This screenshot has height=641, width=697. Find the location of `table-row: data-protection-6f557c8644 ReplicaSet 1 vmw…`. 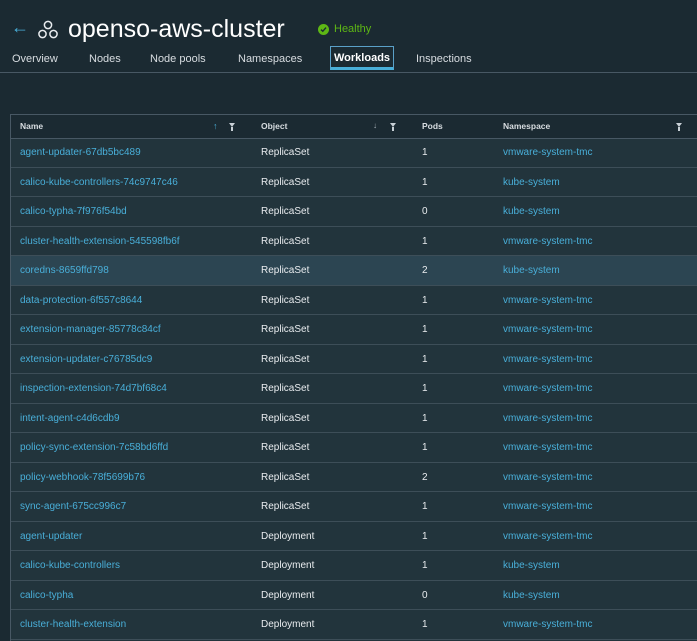

table-row: data-protection-6f557c8644 ReplicaSet 1 vmw… is located at coordinates (354, 300).